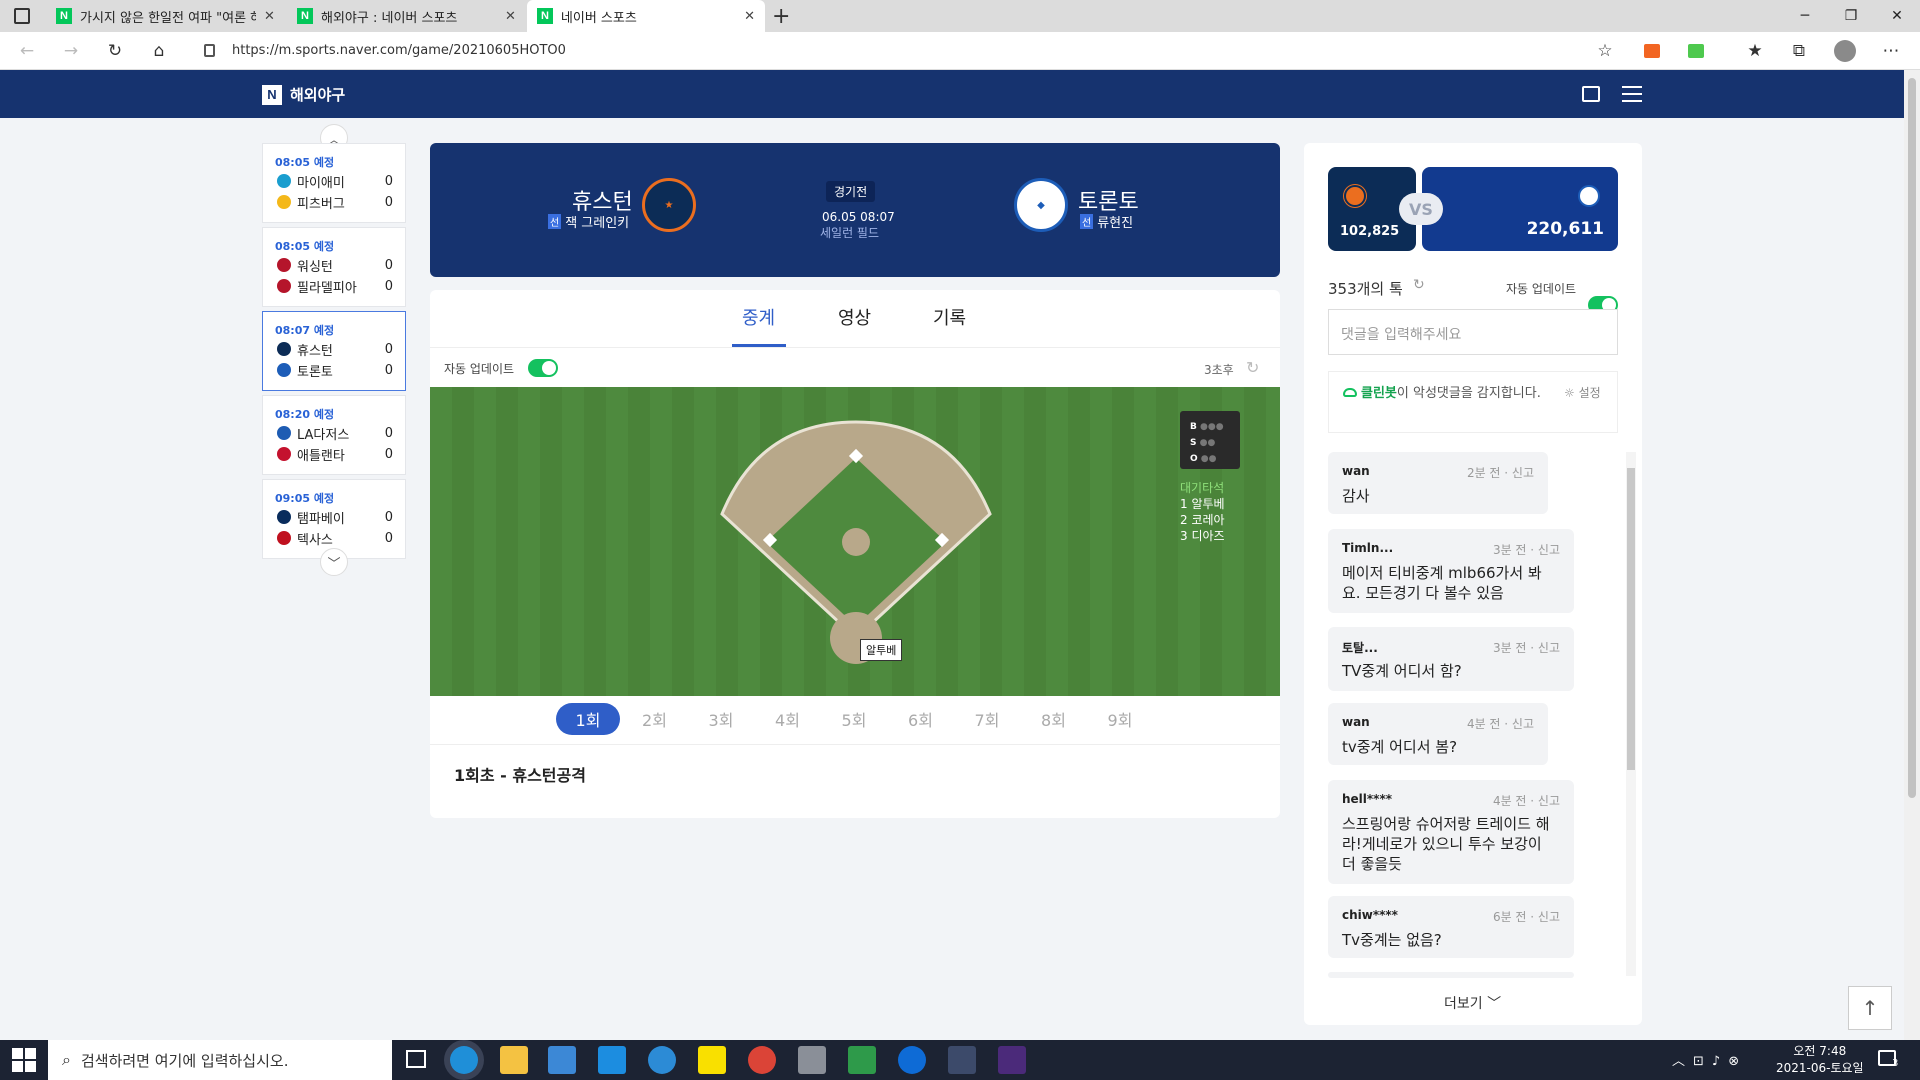 The image size is (1920, 1080). What do you see at coordinates (334, 519) in the screenshot?
I see `schedule-game-card: 09:05 예정 탬파베이 0 텍사스 0` at bounding box center [334, 519].